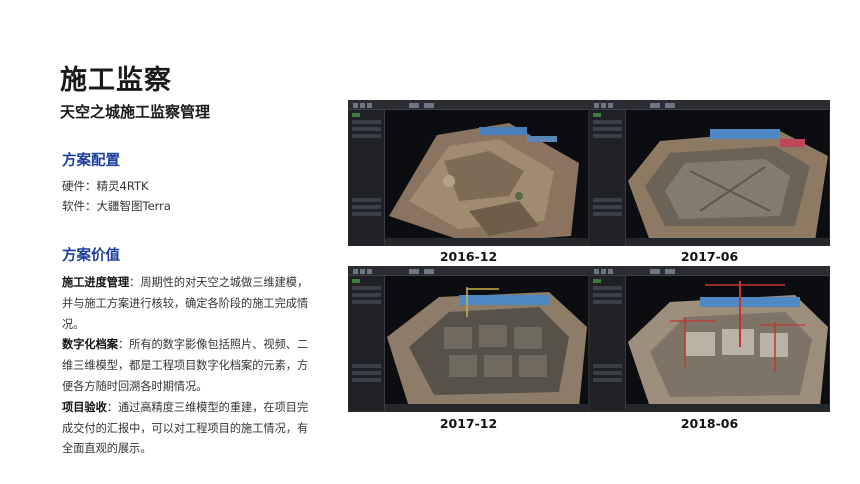 This screenshot has width=860, height=484. What do you see at coordinates (91, 256) in the screenshot?
I see `value-heading: 方案价值` at bounding box center [91, 256].